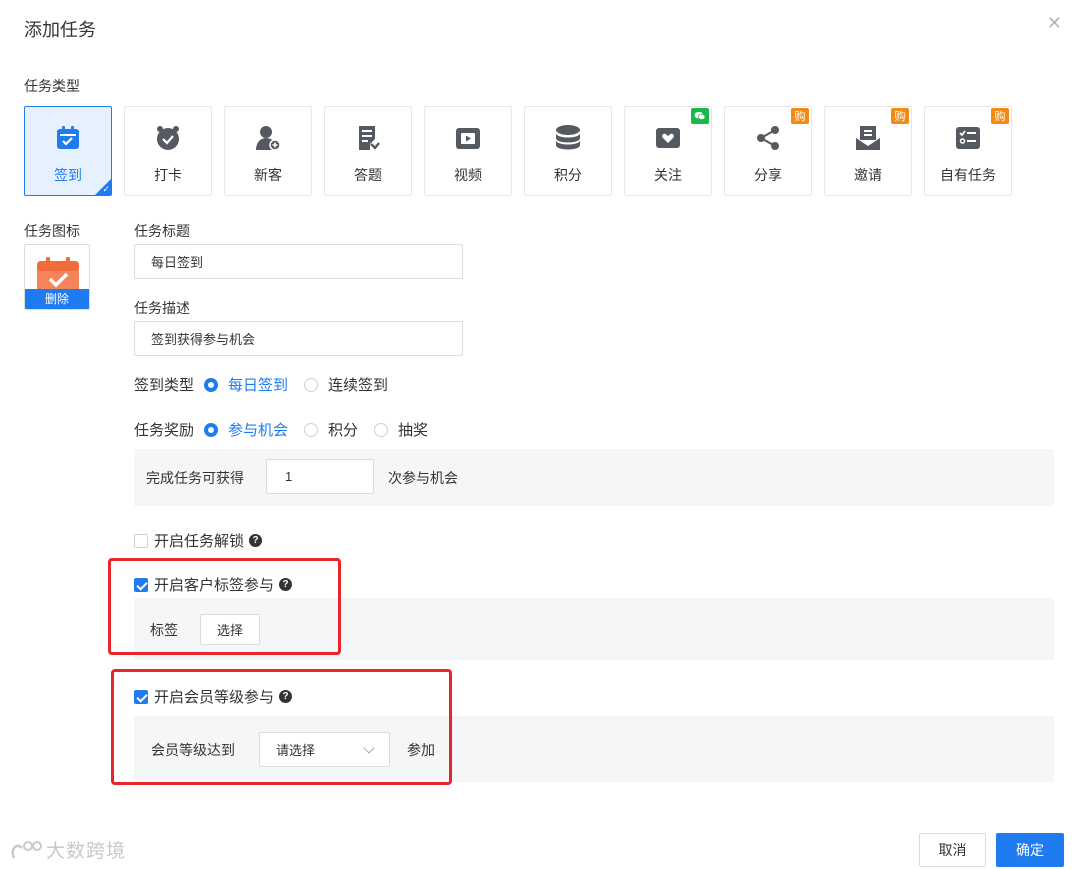  Describe the element at coordinates (52, 231) in the screenshot. I see `task-icon-label: 任务图标` at that location.